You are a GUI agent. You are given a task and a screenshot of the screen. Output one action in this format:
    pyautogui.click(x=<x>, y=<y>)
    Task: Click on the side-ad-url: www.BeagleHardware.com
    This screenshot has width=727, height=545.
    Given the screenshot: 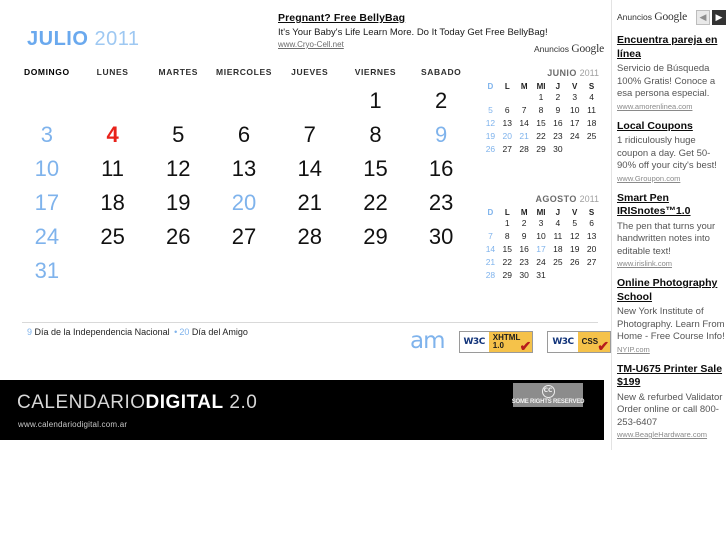 What is the action you would take?
    pyautogui.click(x=672, y=435)
    